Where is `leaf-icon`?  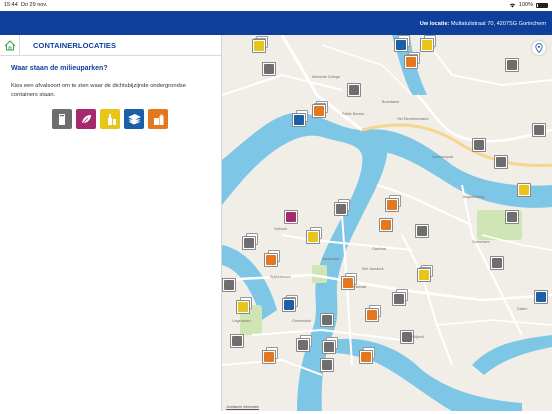 leaf-icon is located at coordinates (86, 120).